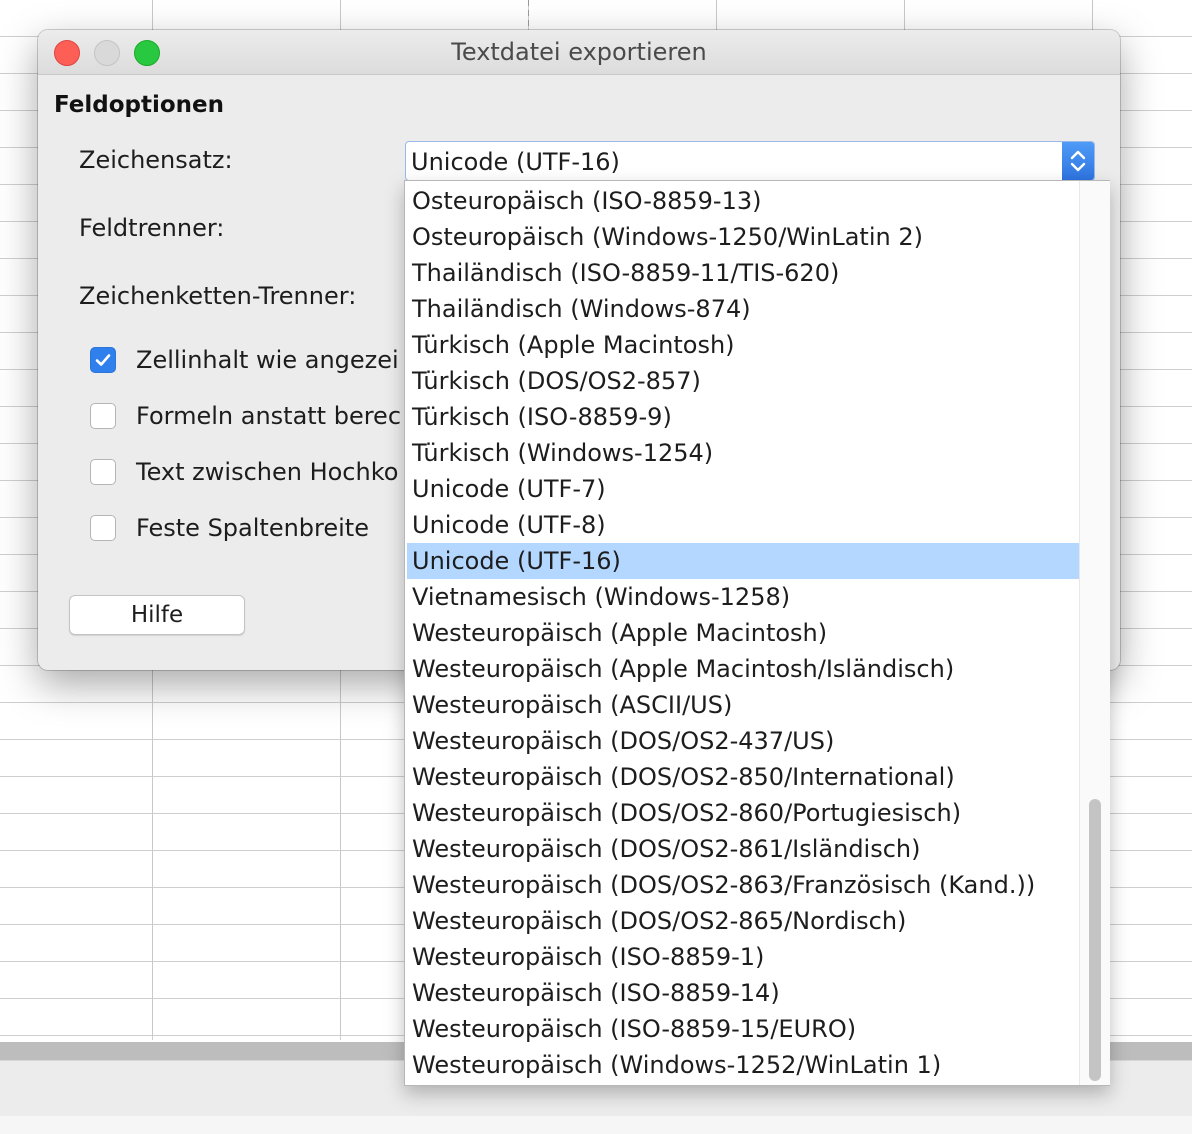 The image size is (1192, 1134). Describe the element at coordinates (743, 993) in the screenshot. I see `dropdown-option: Westeuropäisch (ISO-8859-14)` at that location.